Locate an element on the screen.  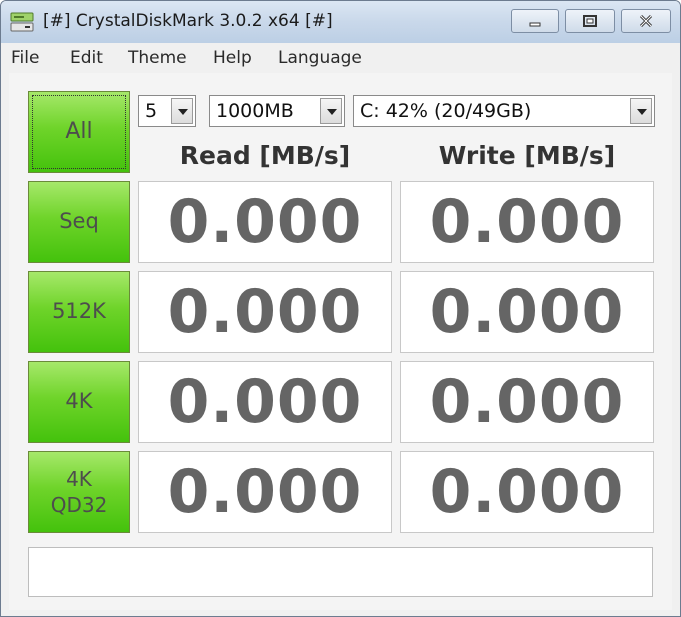
4k-qd32-write-value: 0.000 is located at coordinates (527, 492).